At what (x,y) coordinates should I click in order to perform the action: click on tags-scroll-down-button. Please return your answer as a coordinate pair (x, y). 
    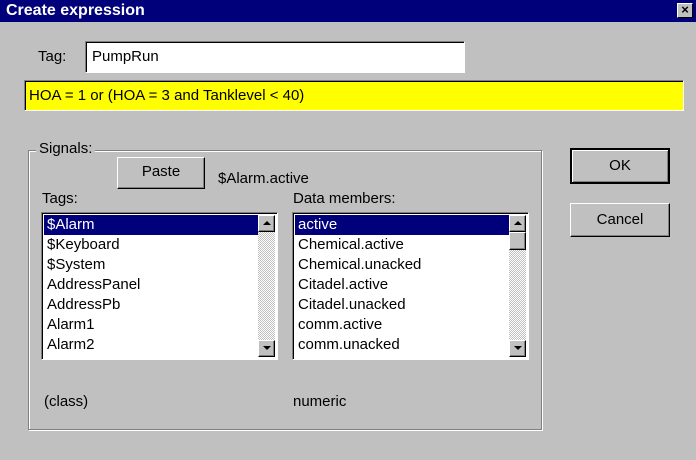
    Looking at the image, I should click on (266, 348).